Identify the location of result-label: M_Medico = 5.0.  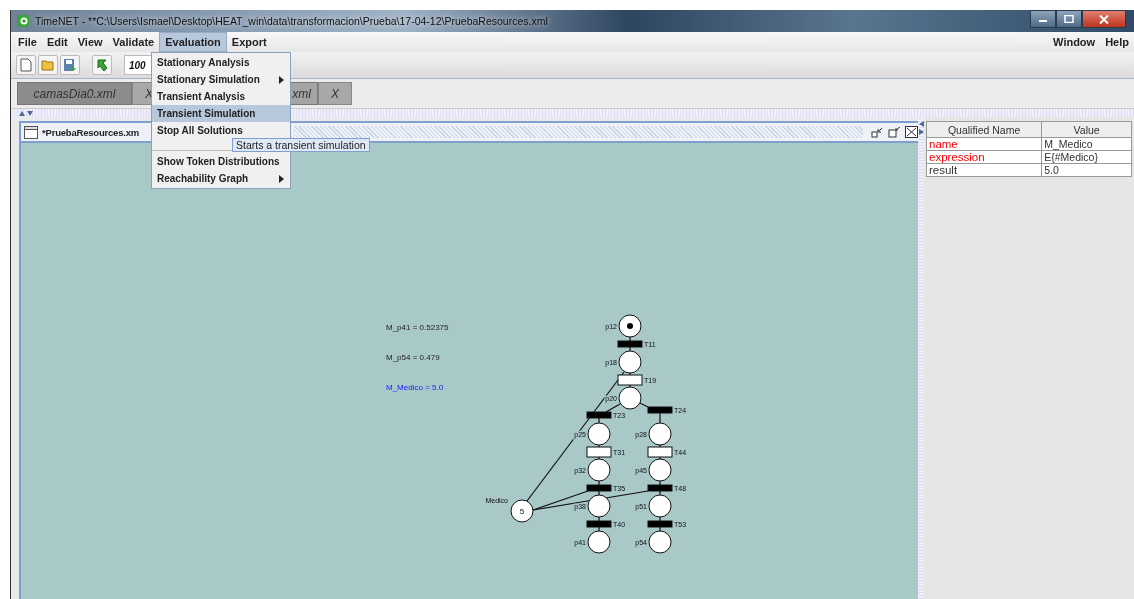
(415, 387).